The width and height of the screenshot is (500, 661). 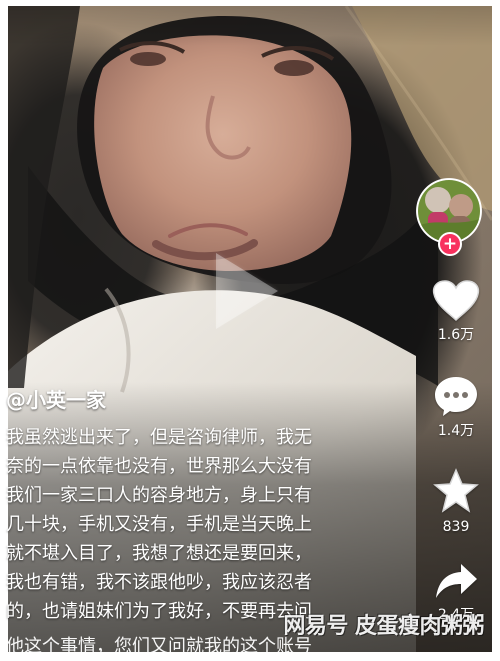 I want to click on comment-button: 1.4万, so click(x=456, y=406).